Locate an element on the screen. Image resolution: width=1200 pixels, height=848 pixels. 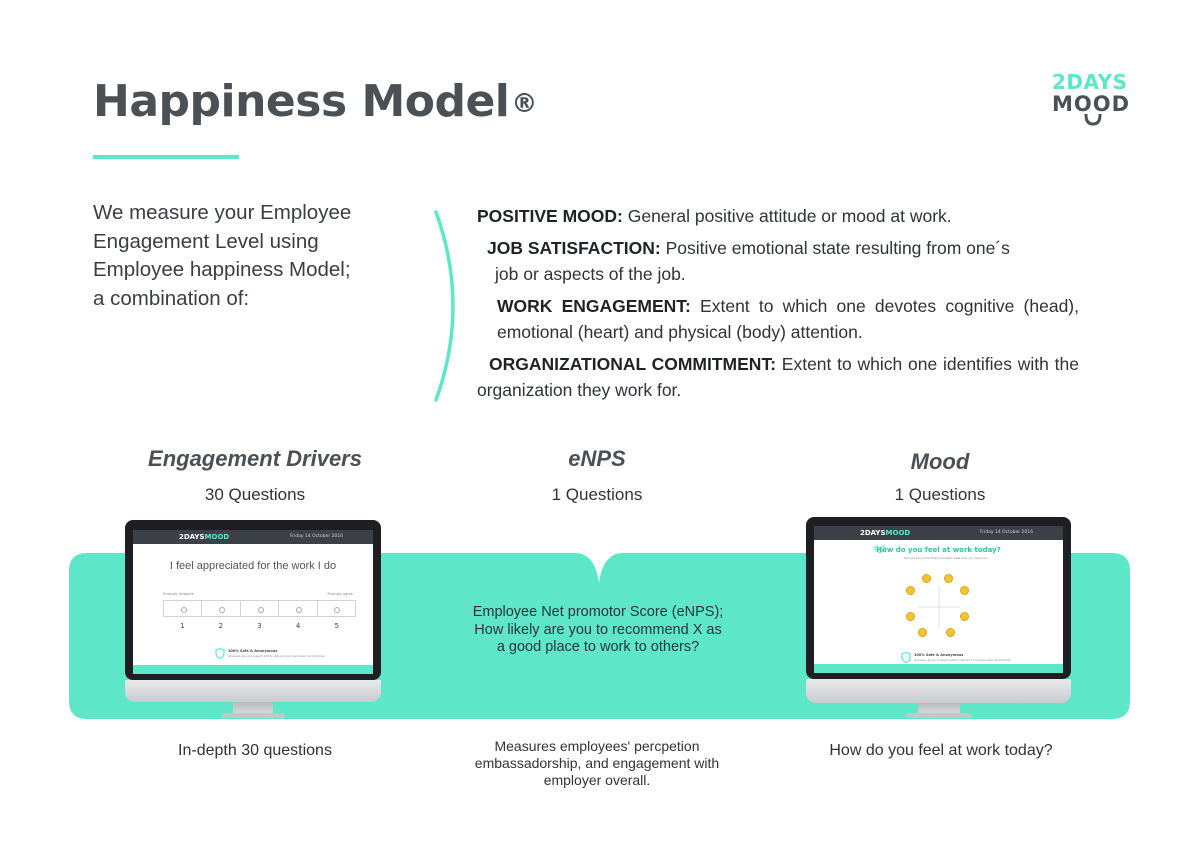
definition-term: POSITIVE MOOD: is located at coordinates (550, 216).